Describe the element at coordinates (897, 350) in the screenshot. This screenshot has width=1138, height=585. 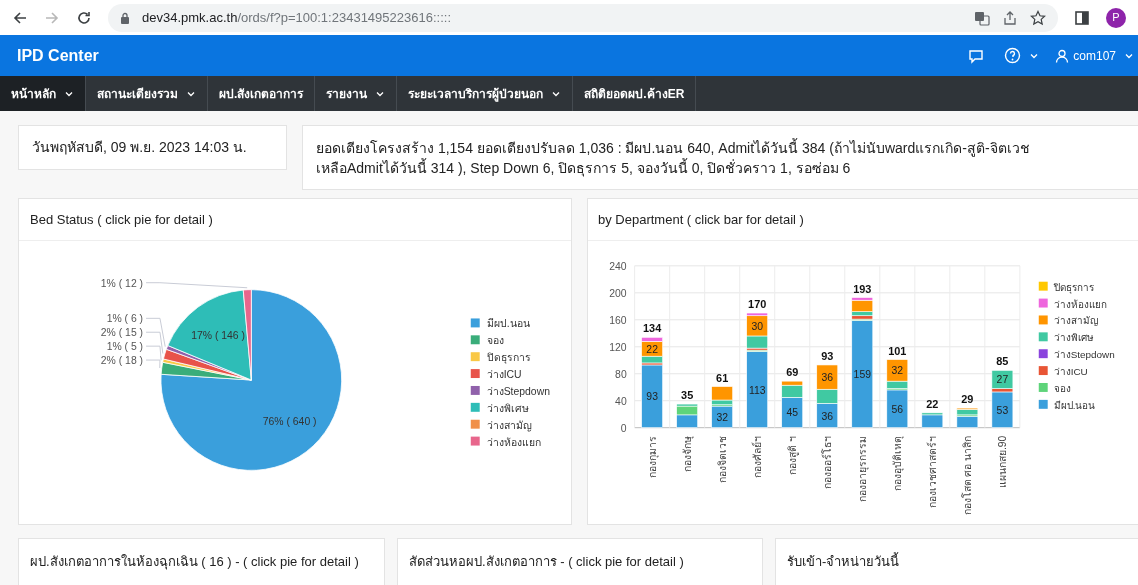
I see `stack-total: 101` at that location.